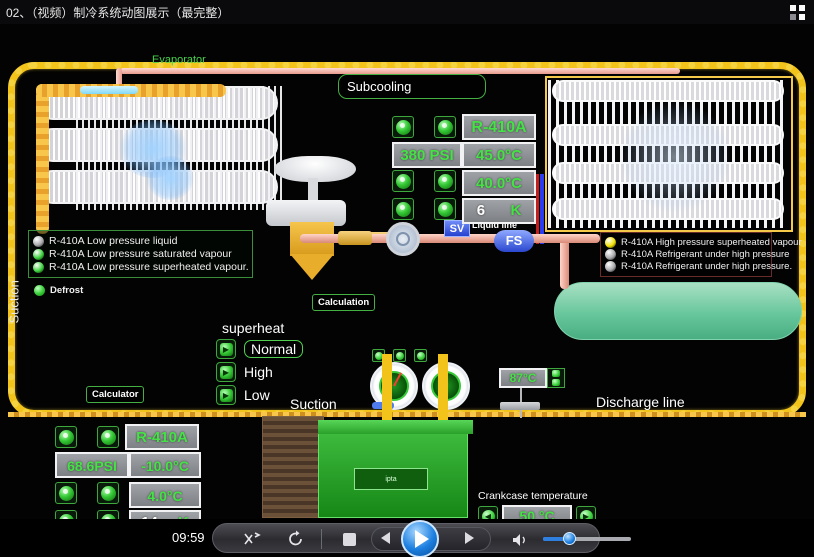  I want to click on increase-pressure-button, so click(403, 127).